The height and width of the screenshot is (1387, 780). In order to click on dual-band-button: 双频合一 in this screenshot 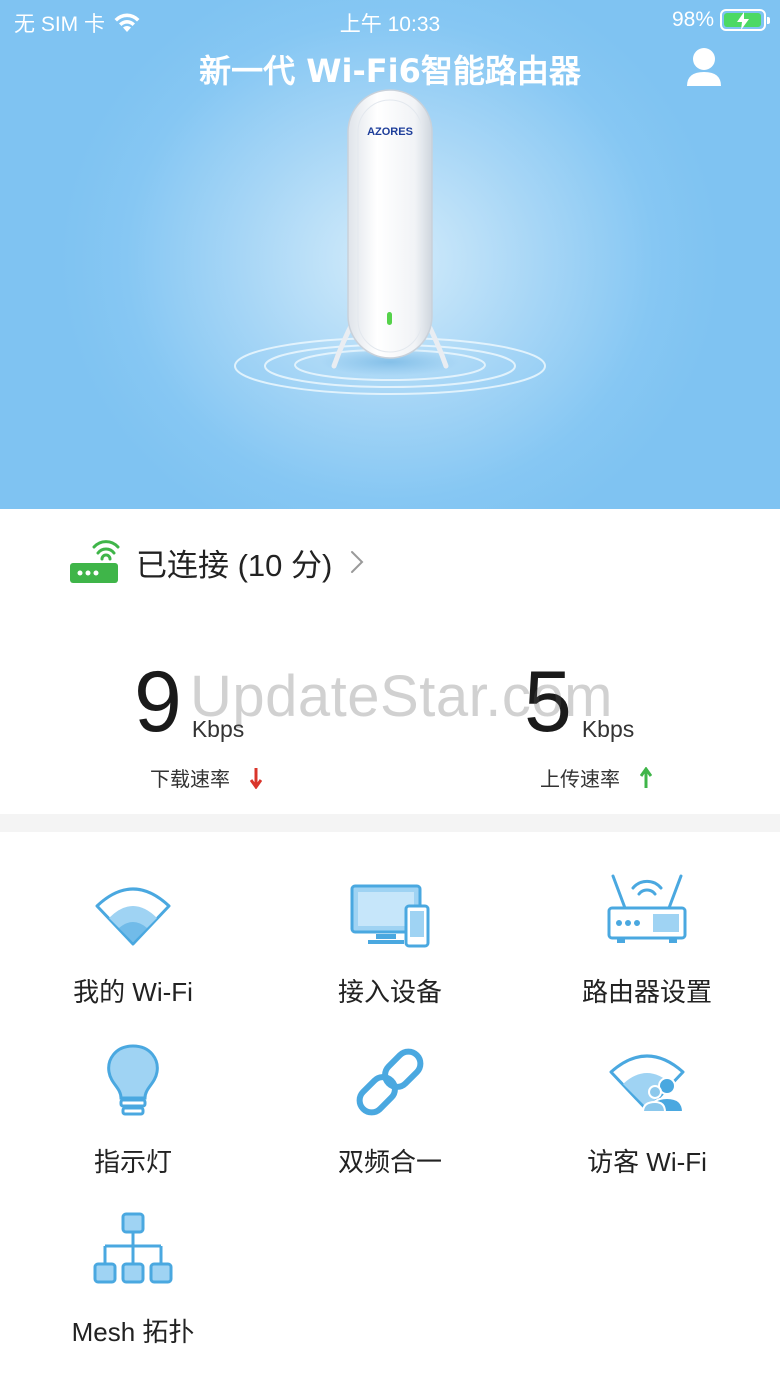, I will do `click(390, 1089)`.